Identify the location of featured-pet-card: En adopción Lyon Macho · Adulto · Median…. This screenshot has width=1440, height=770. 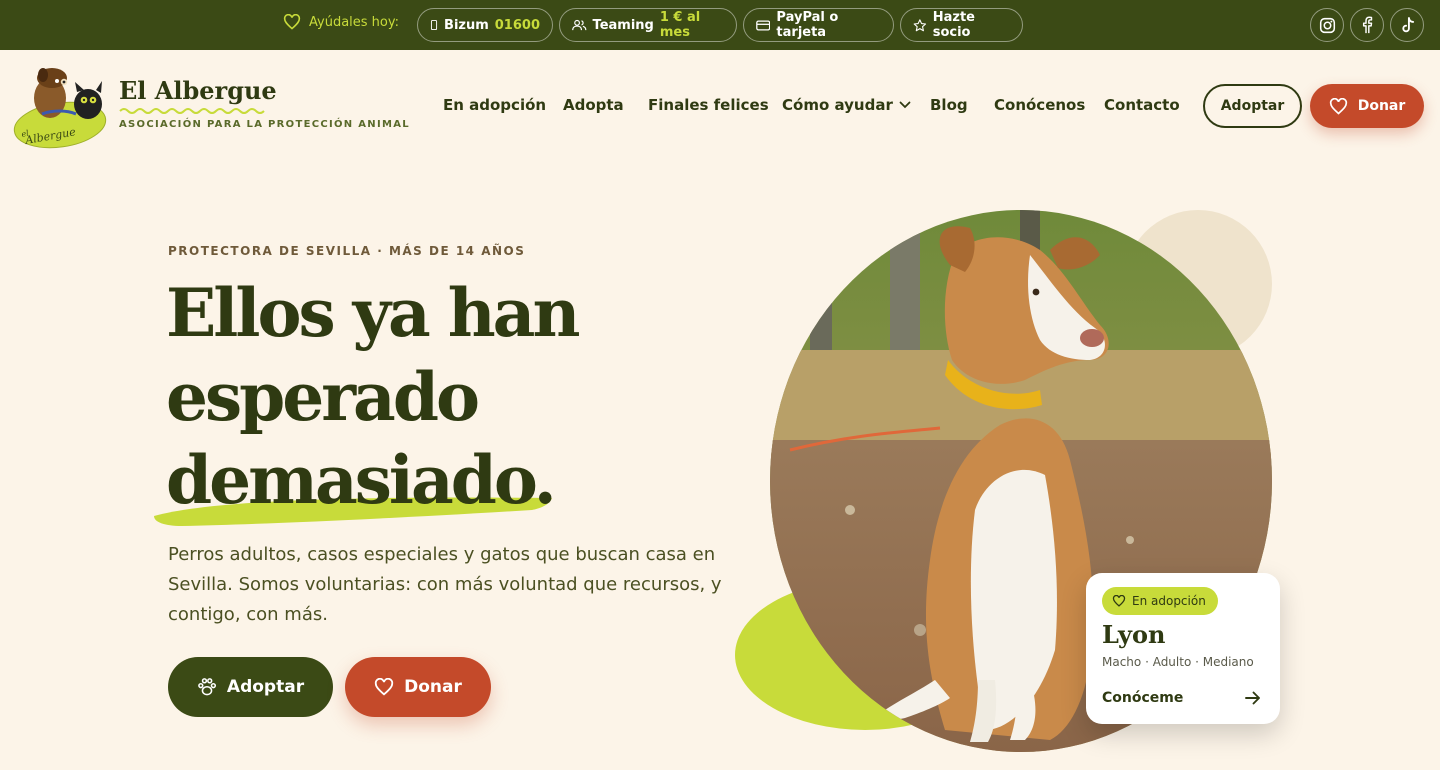
(1183, 648).